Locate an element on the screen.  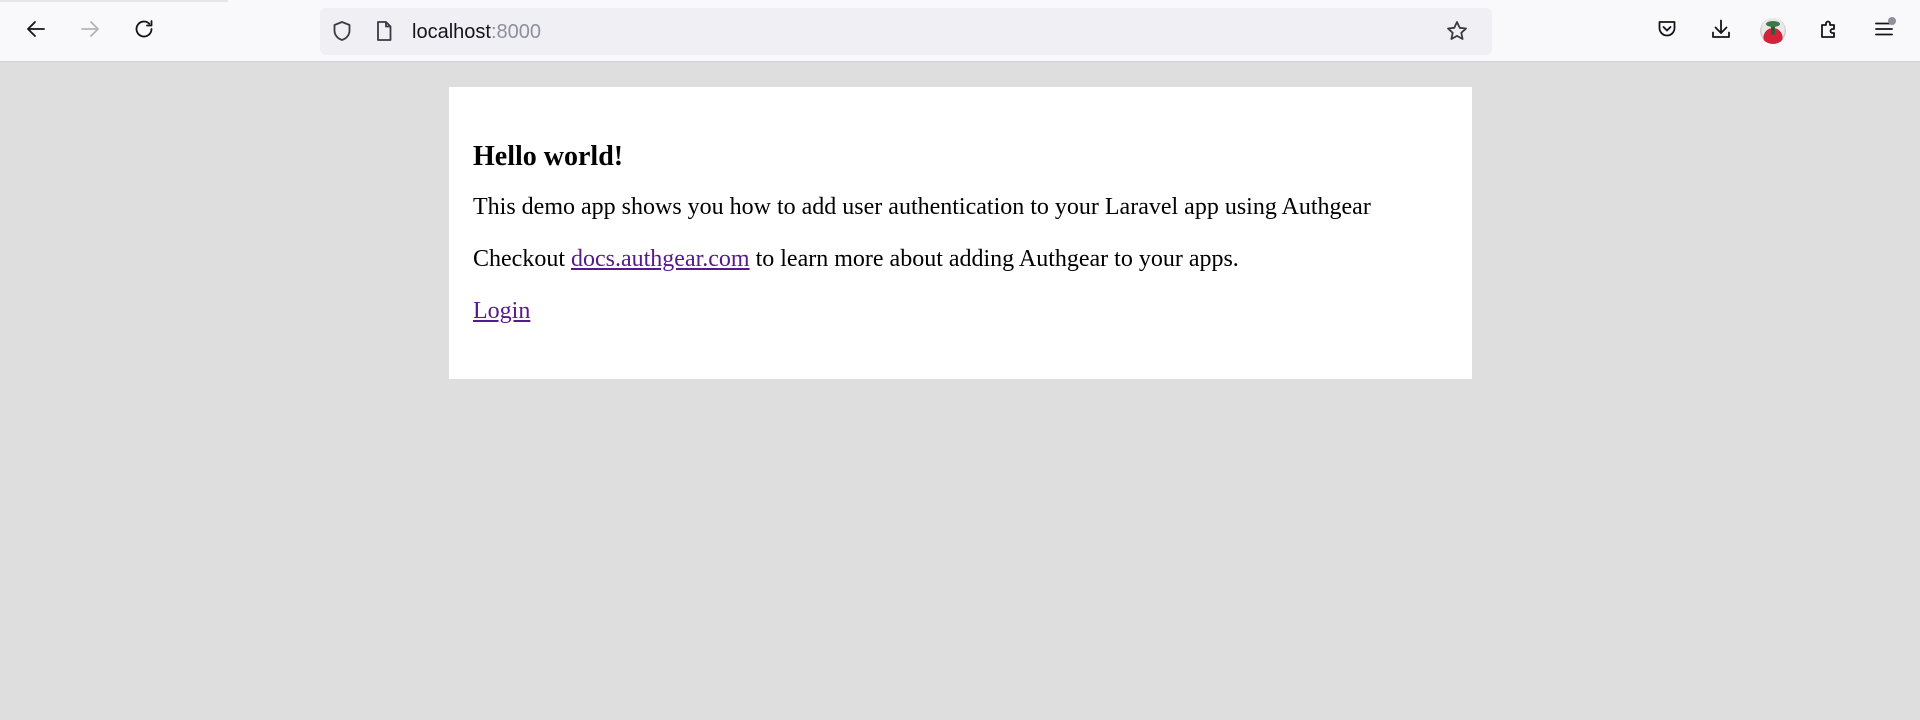
address-bar: localhost:8000 is located at coordinates (906, 31).